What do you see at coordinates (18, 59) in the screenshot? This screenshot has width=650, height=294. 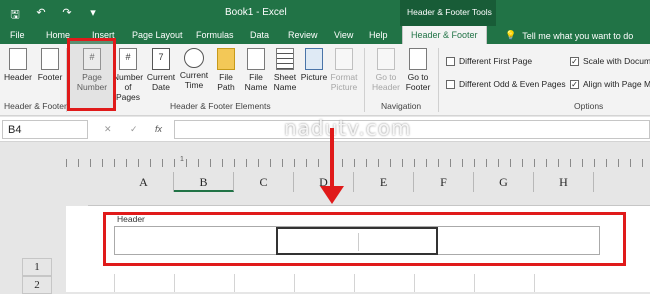 I see `header-icon` at bounding box center [18, 59].